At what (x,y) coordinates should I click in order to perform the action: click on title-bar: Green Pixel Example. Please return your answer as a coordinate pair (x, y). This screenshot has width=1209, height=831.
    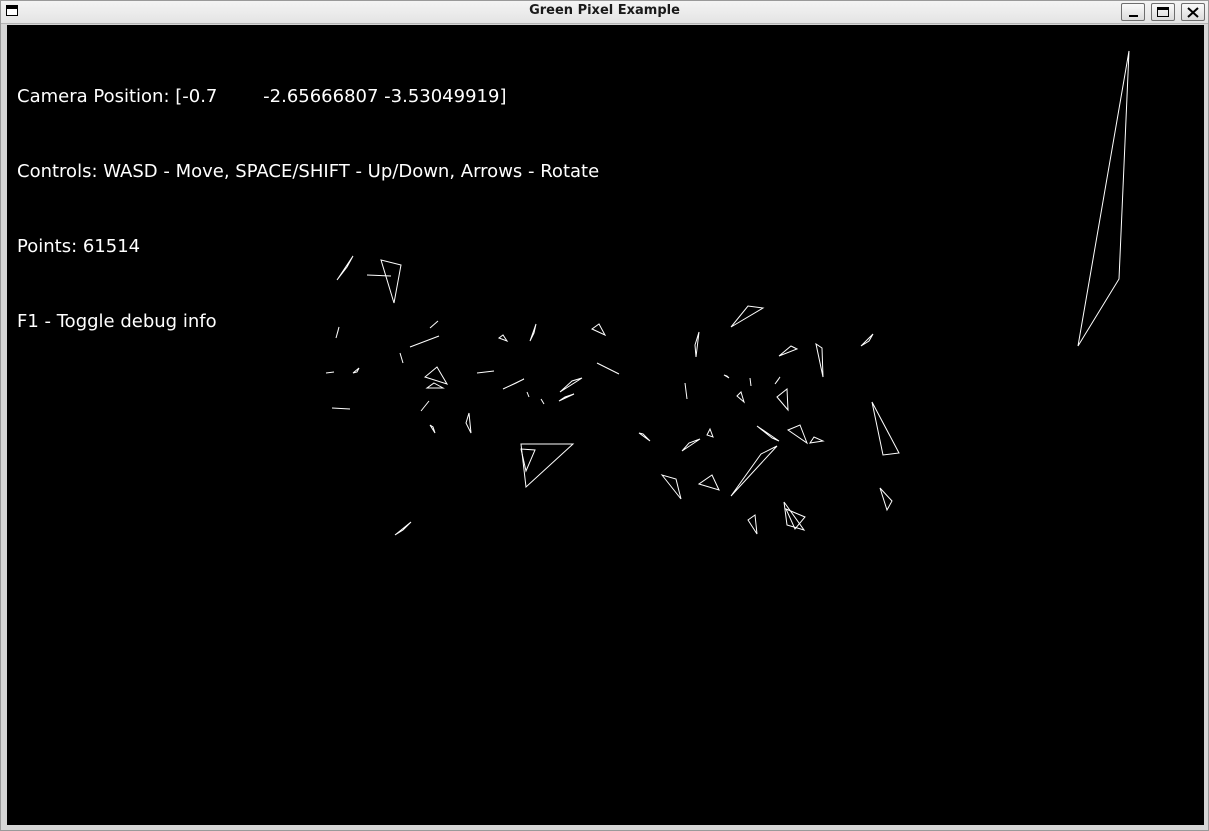
    Looking at the image, I should click on (604, 12).